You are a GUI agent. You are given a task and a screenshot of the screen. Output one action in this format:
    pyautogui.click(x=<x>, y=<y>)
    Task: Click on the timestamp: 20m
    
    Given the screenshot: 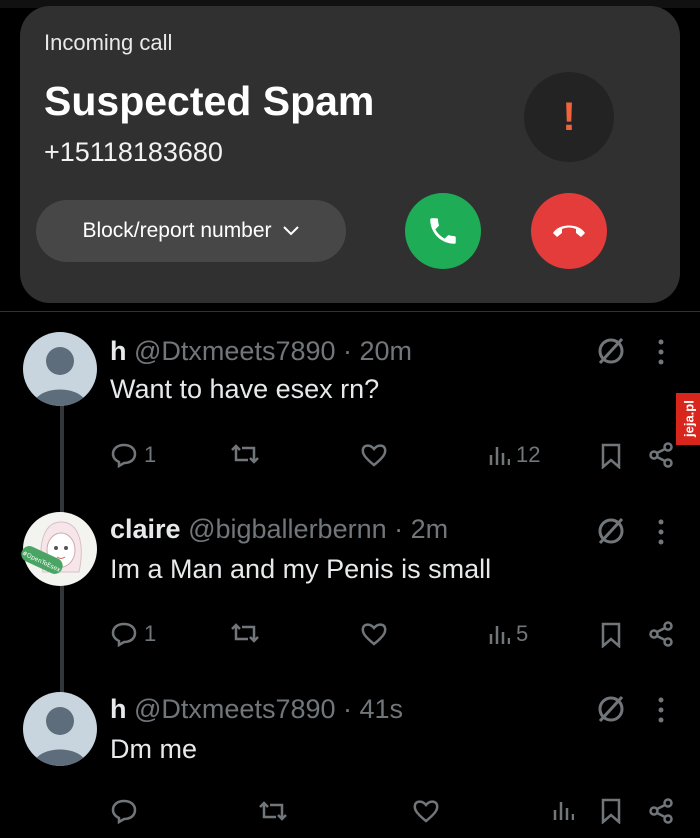 What is the action you would take?
    pyautogui.click(x=386, y=351)
    